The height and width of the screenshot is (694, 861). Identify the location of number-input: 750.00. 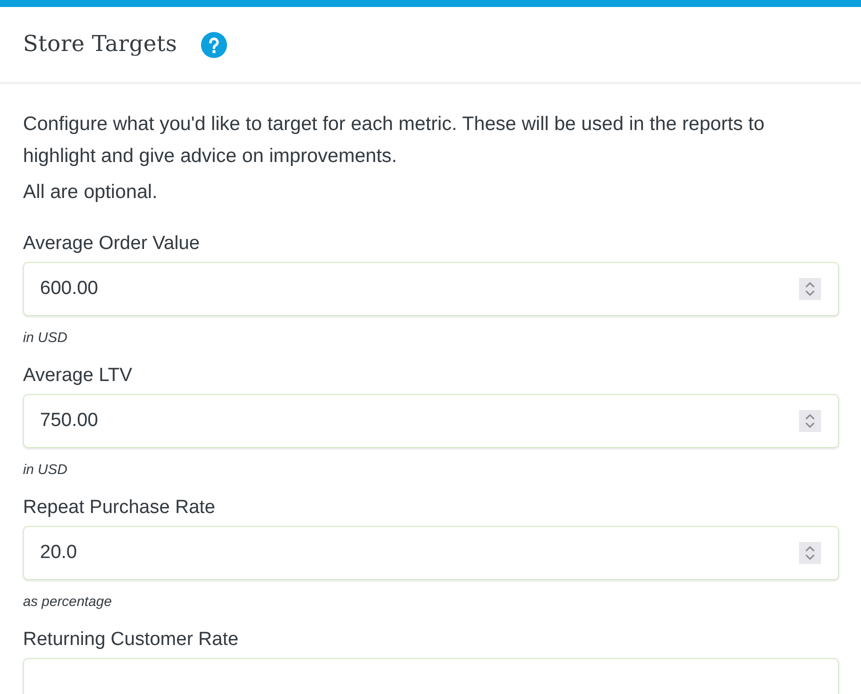
(419, 421).